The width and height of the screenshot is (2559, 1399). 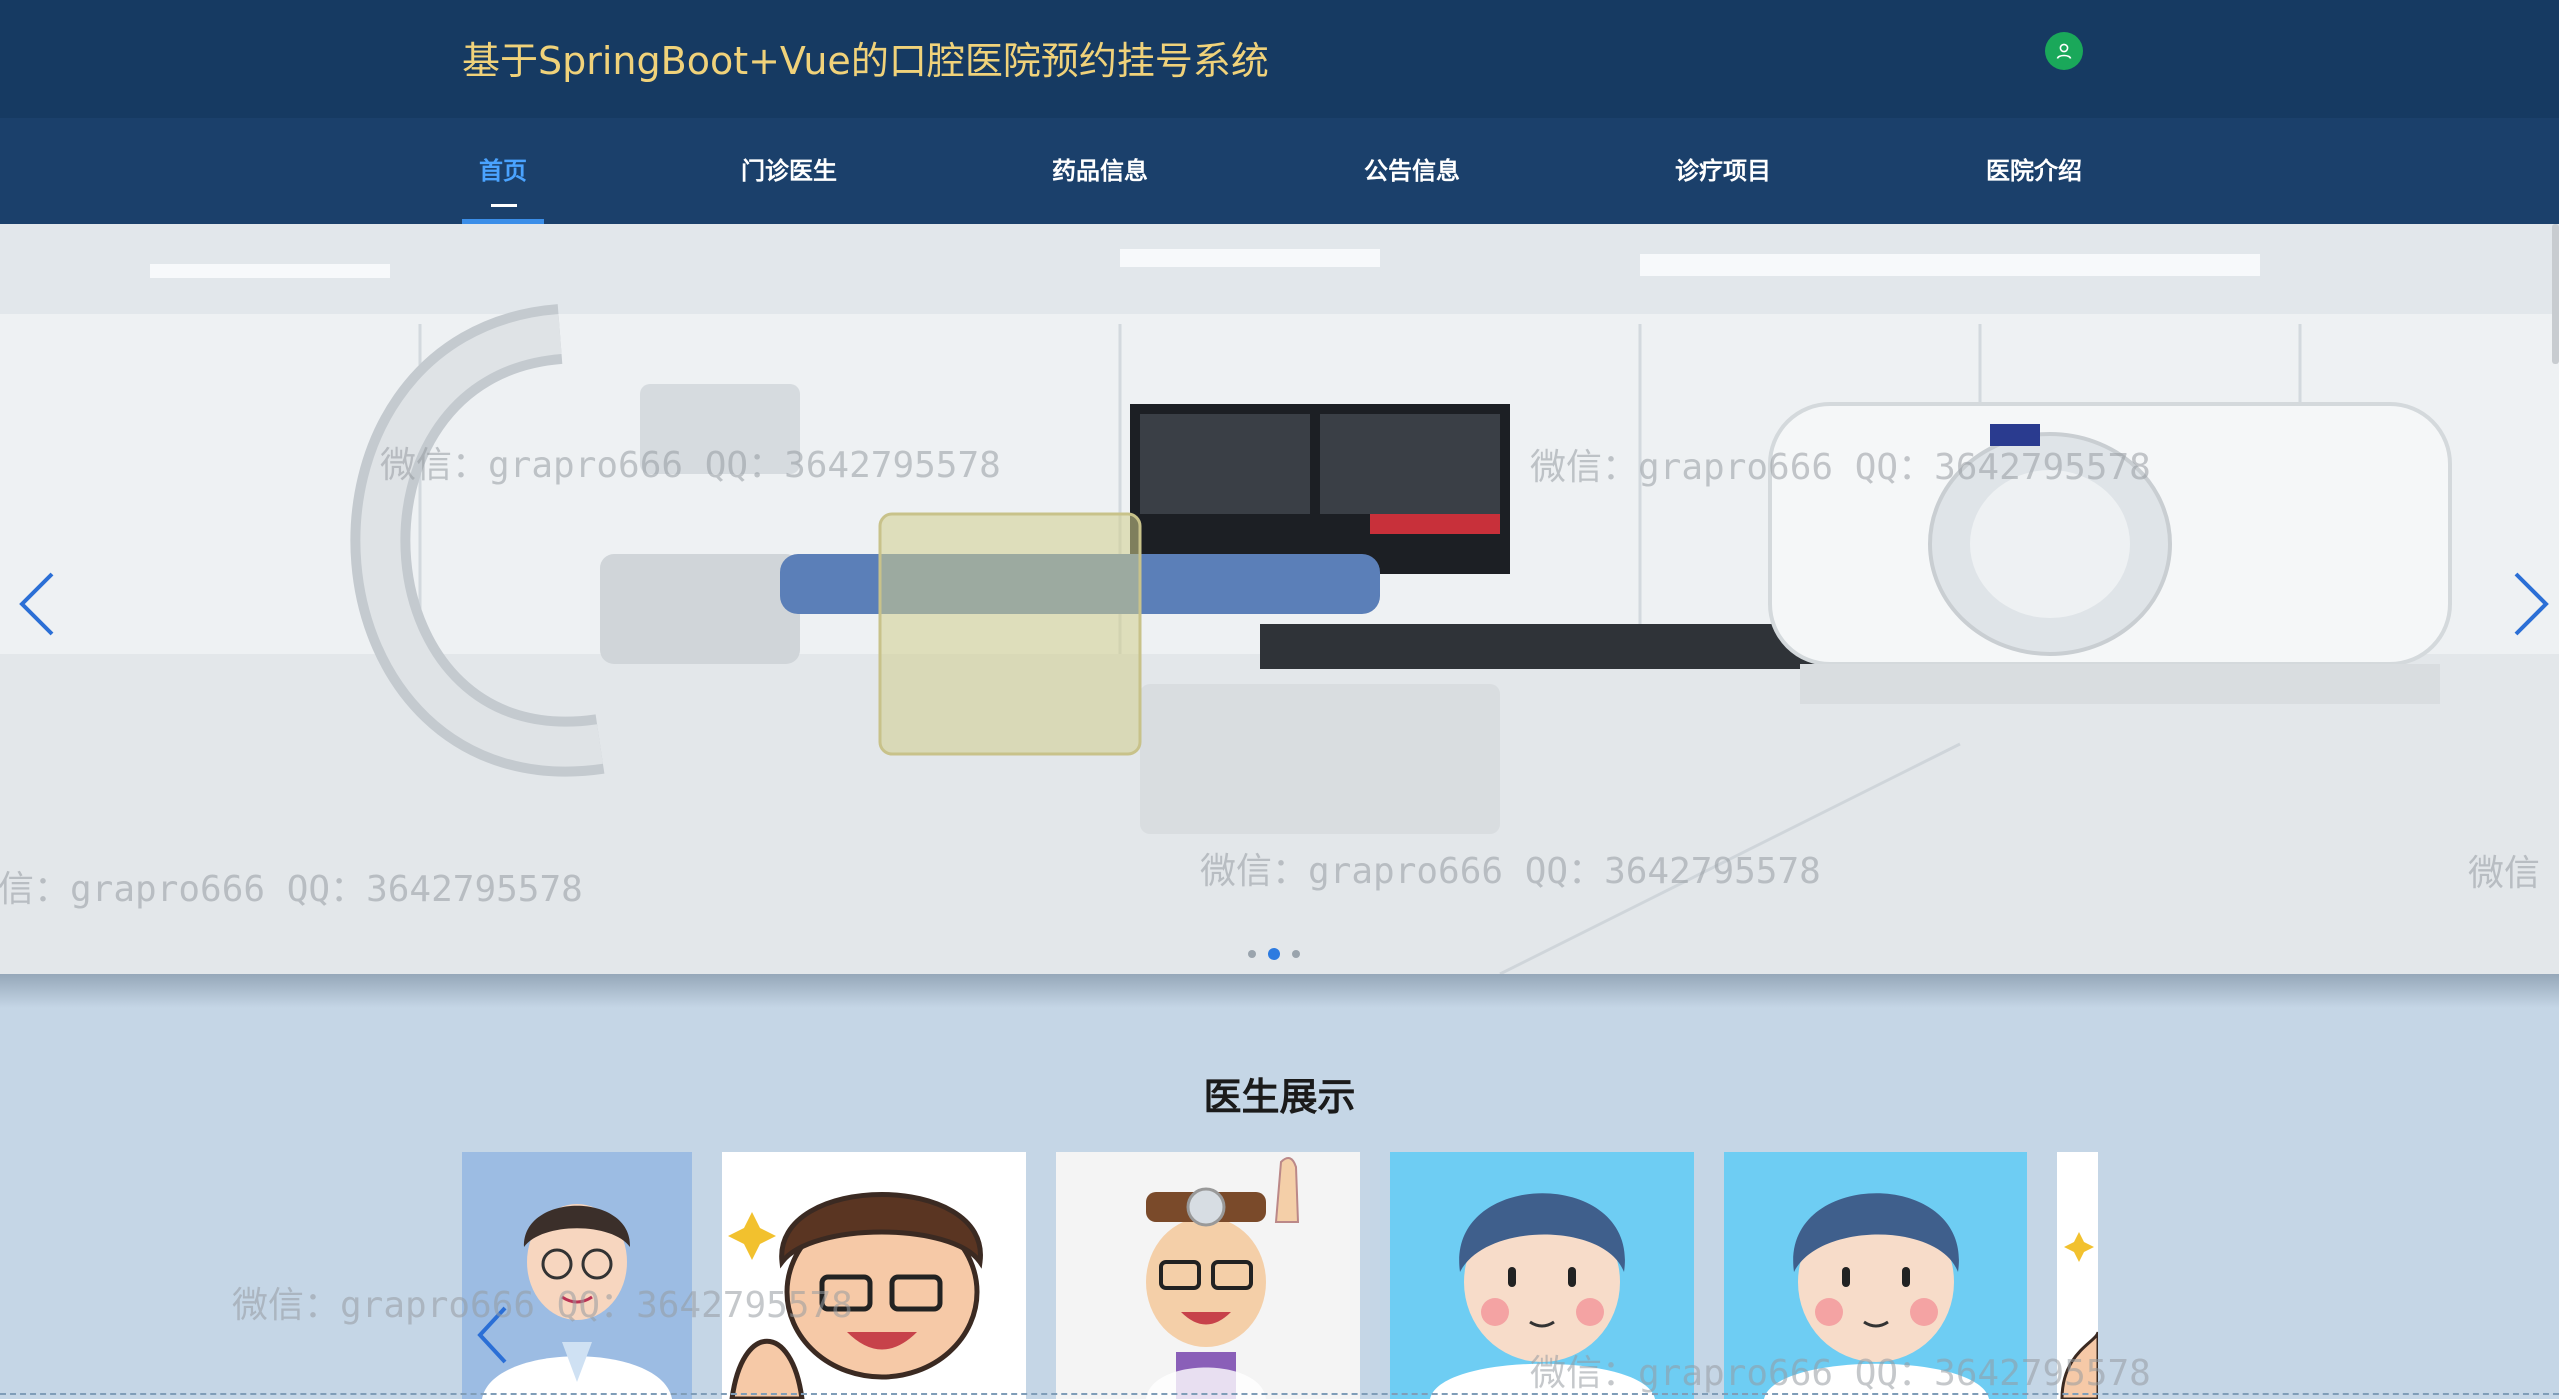 What do you see at coordinates (1723, 171) in the screenshot?
I see `nav-treatment-items: 诊疗项目` at bounding box center [1723, 171].